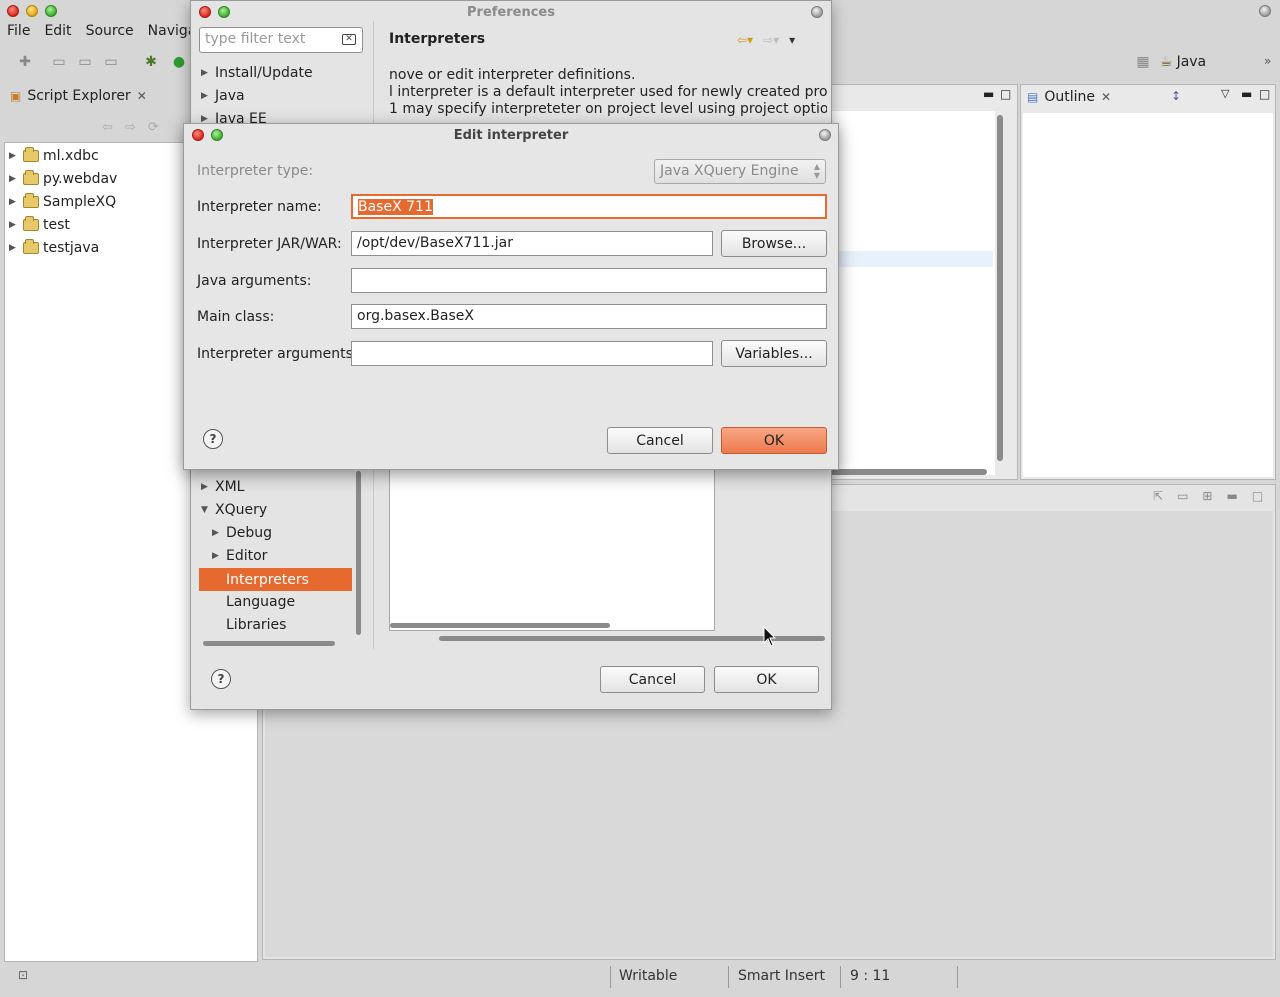 This screenshot has height=997, width=1280. I want to click on preferences-titlebar: Preferences, so click(511, 12).